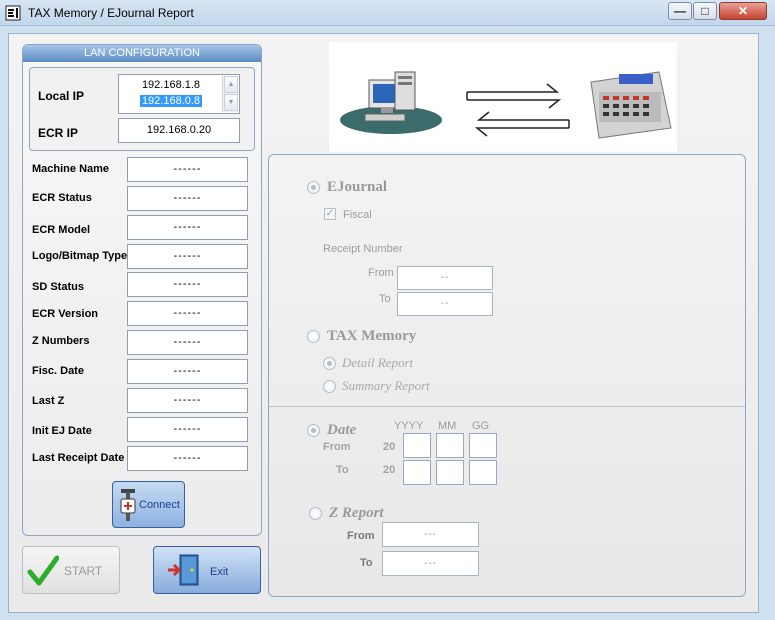  I want to click on fisc-date-value: ------, so click(187, 371).